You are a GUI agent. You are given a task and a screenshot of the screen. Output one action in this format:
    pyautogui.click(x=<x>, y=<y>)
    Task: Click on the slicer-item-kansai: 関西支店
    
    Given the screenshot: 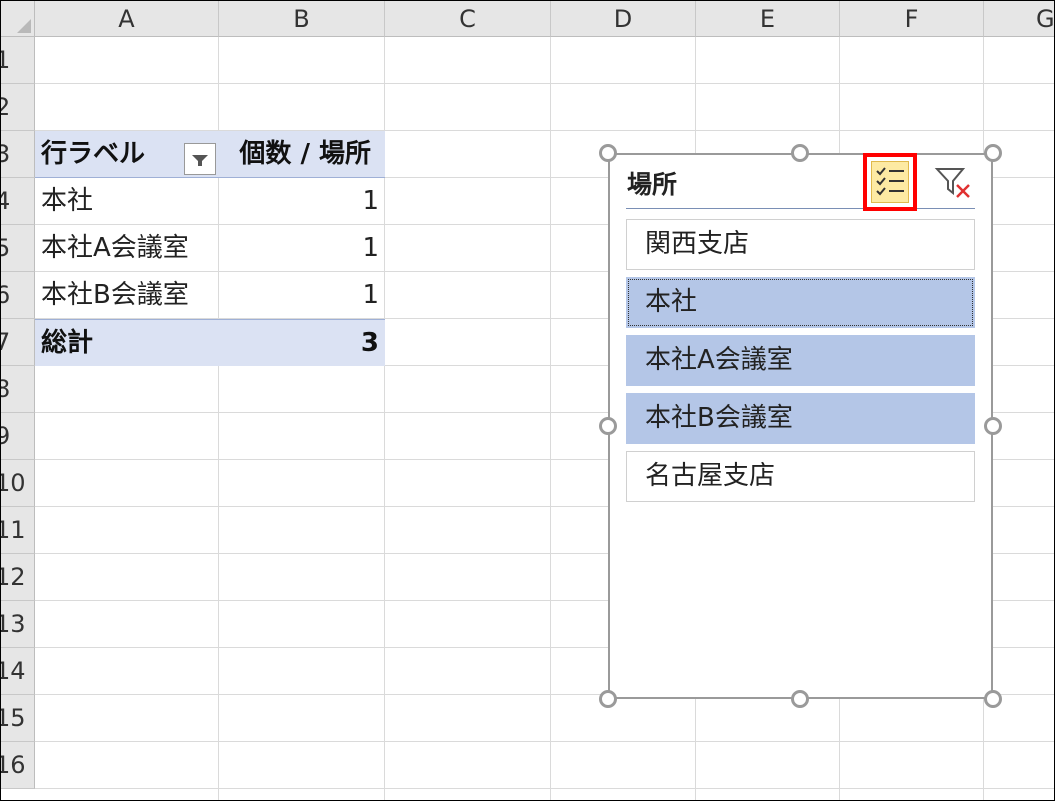 What is the action you would take?
    pyautogui.click(x=800, y=244)
    